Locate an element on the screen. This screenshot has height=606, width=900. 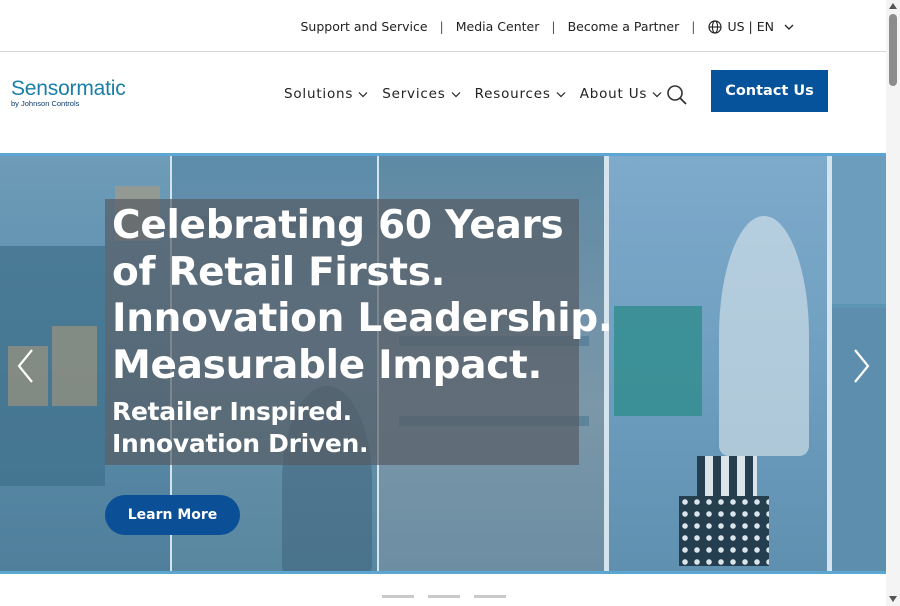
subheading-line: Innovation Driven. is located at coordinates (240, 443).